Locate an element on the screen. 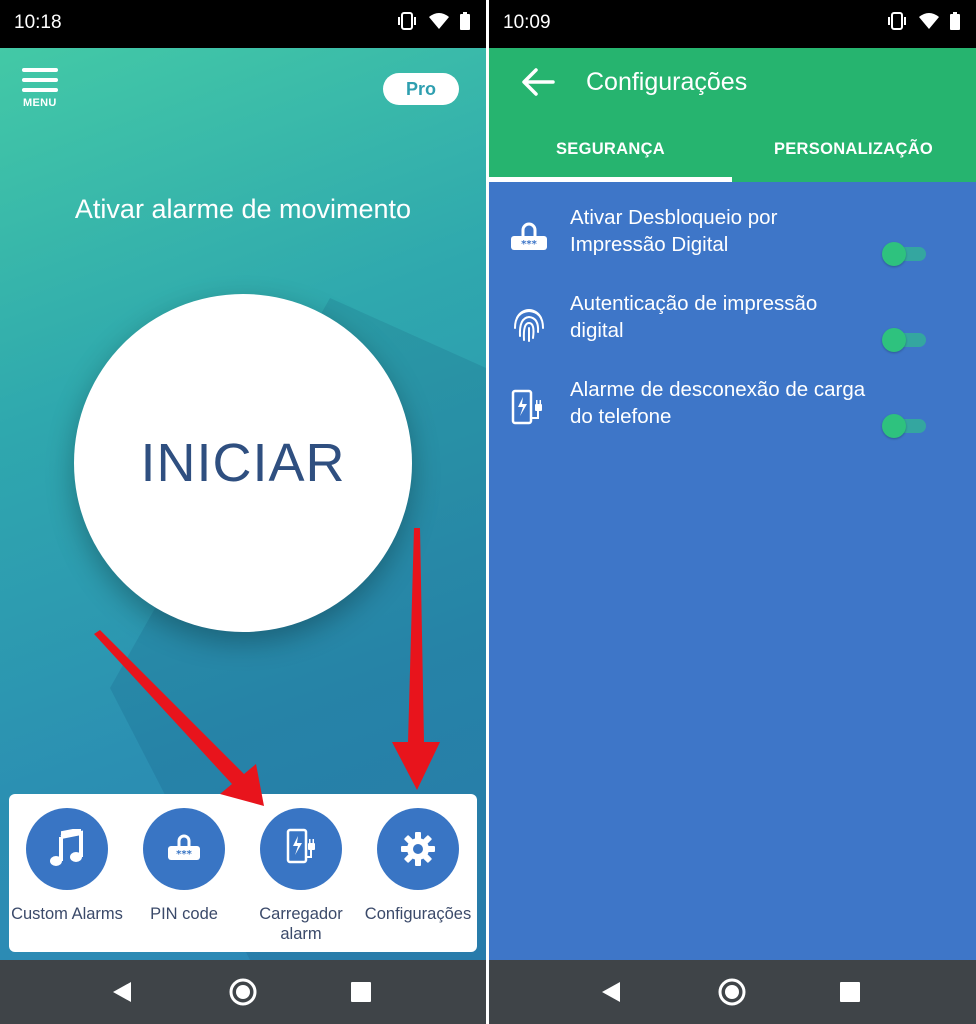  custom-alarms-button: Custom Alarms is located at coordinates (67, 866).